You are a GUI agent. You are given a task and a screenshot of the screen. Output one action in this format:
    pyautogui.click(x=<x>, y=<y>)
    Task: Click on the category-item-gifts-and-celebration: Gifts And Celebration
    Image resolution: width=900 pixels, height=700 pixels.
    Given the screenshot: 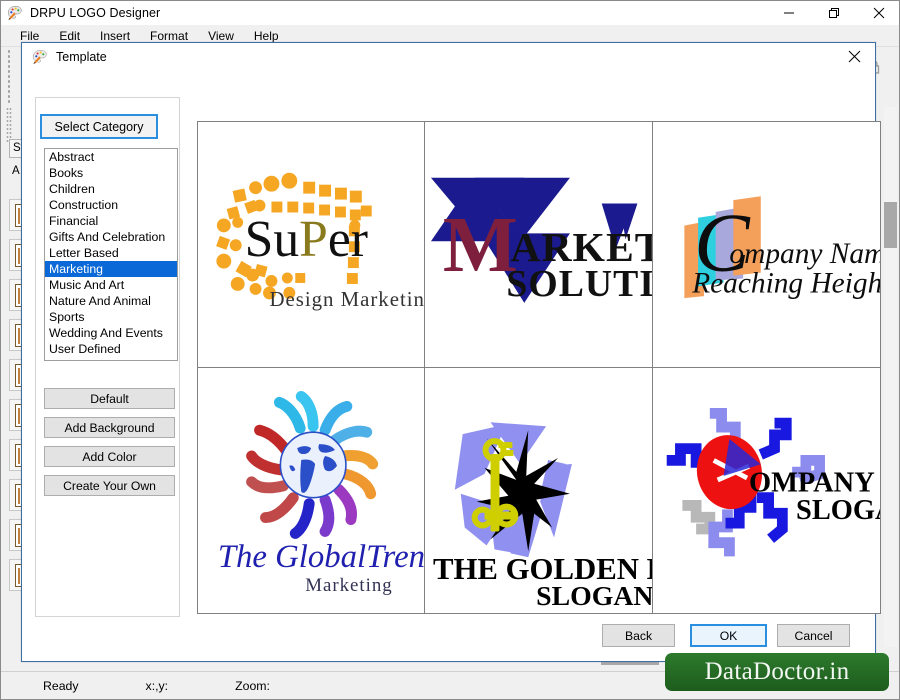 What is the action you would take?
    pyautogui.click(x=111, y=237)
    